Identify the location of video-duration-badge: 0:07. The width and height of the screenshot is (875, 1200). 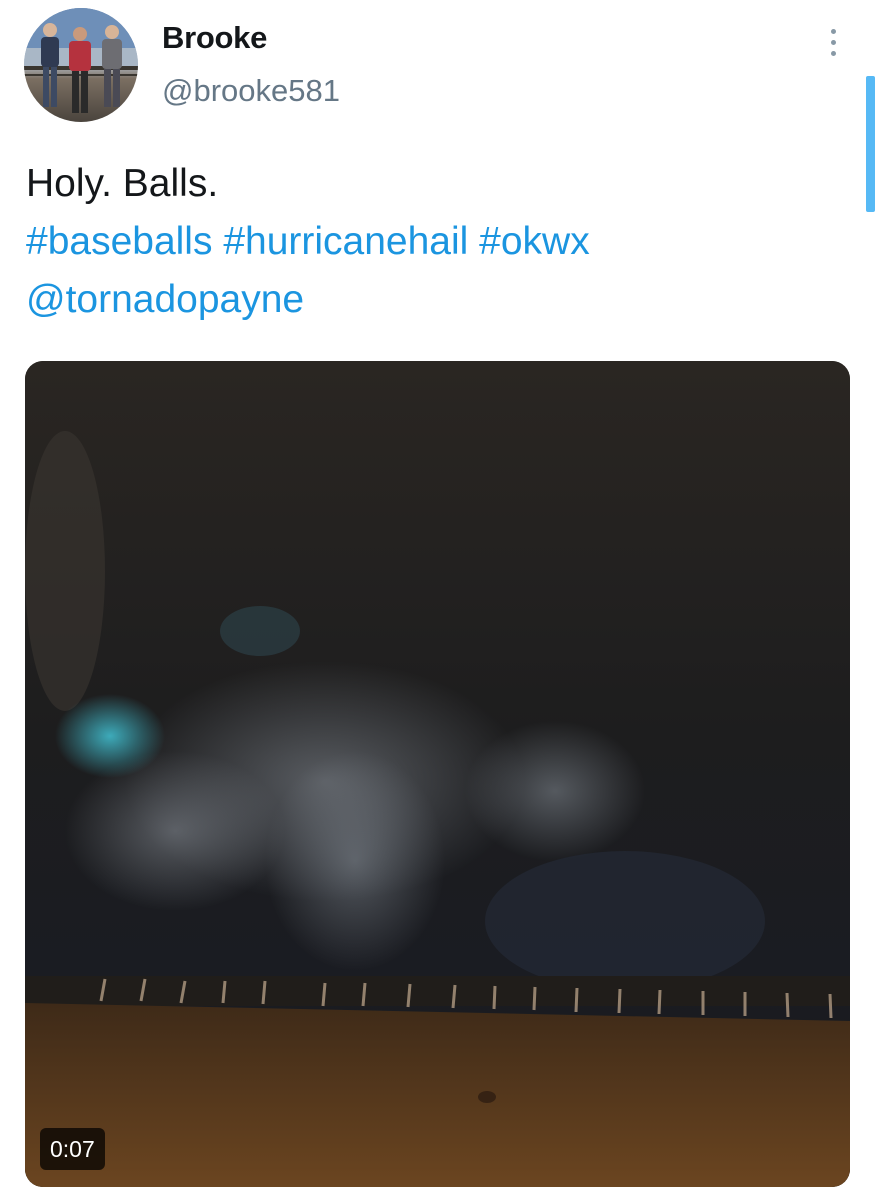
(72, 1149).